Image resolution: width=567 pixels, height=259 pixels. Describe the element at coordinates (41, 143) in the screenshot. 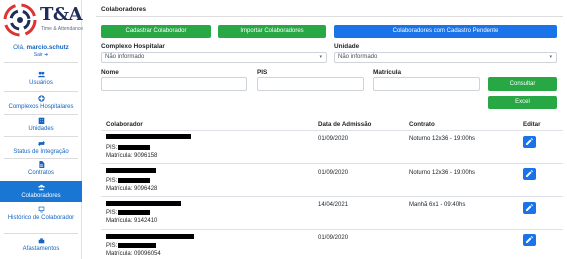

I see `sync-icon` at that location.